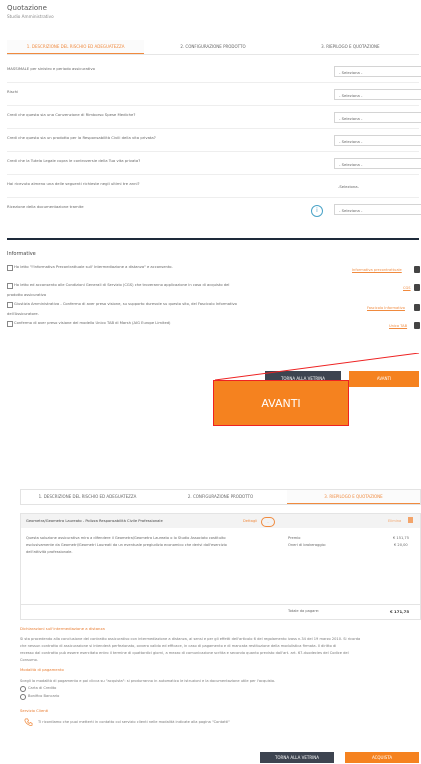  Describe the element at coordinates (294, 538) in the screenshot. I see `premio-label: Premio` at that location.